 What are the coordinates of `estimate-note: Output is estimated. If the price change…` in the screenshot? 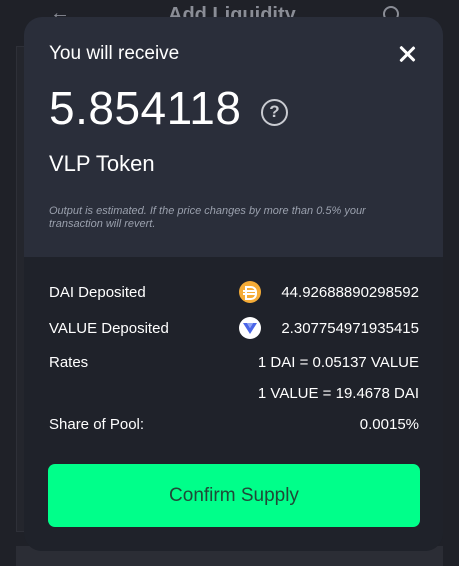 It's located at (207, 217).